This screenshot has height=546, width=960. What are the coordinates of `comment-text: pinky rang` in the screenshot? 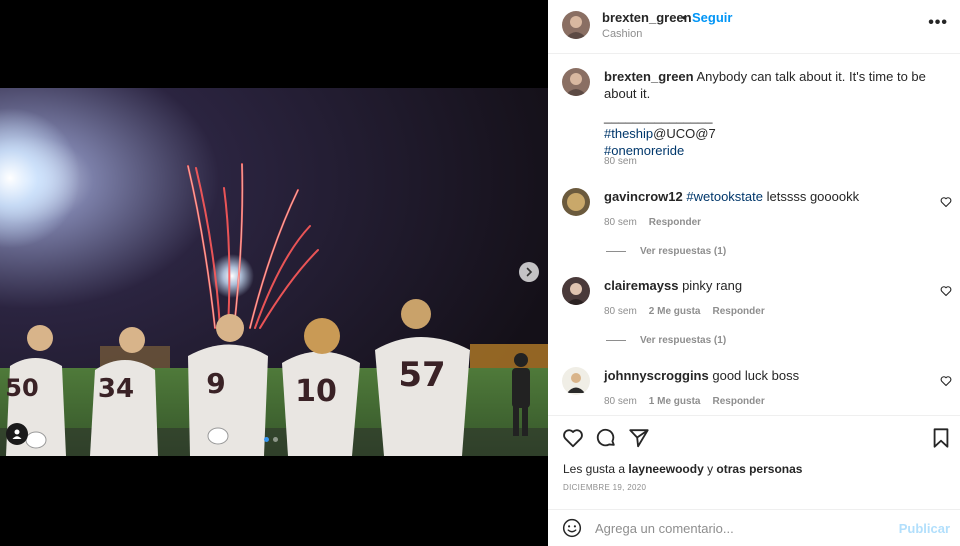 It's located at (712, 285).